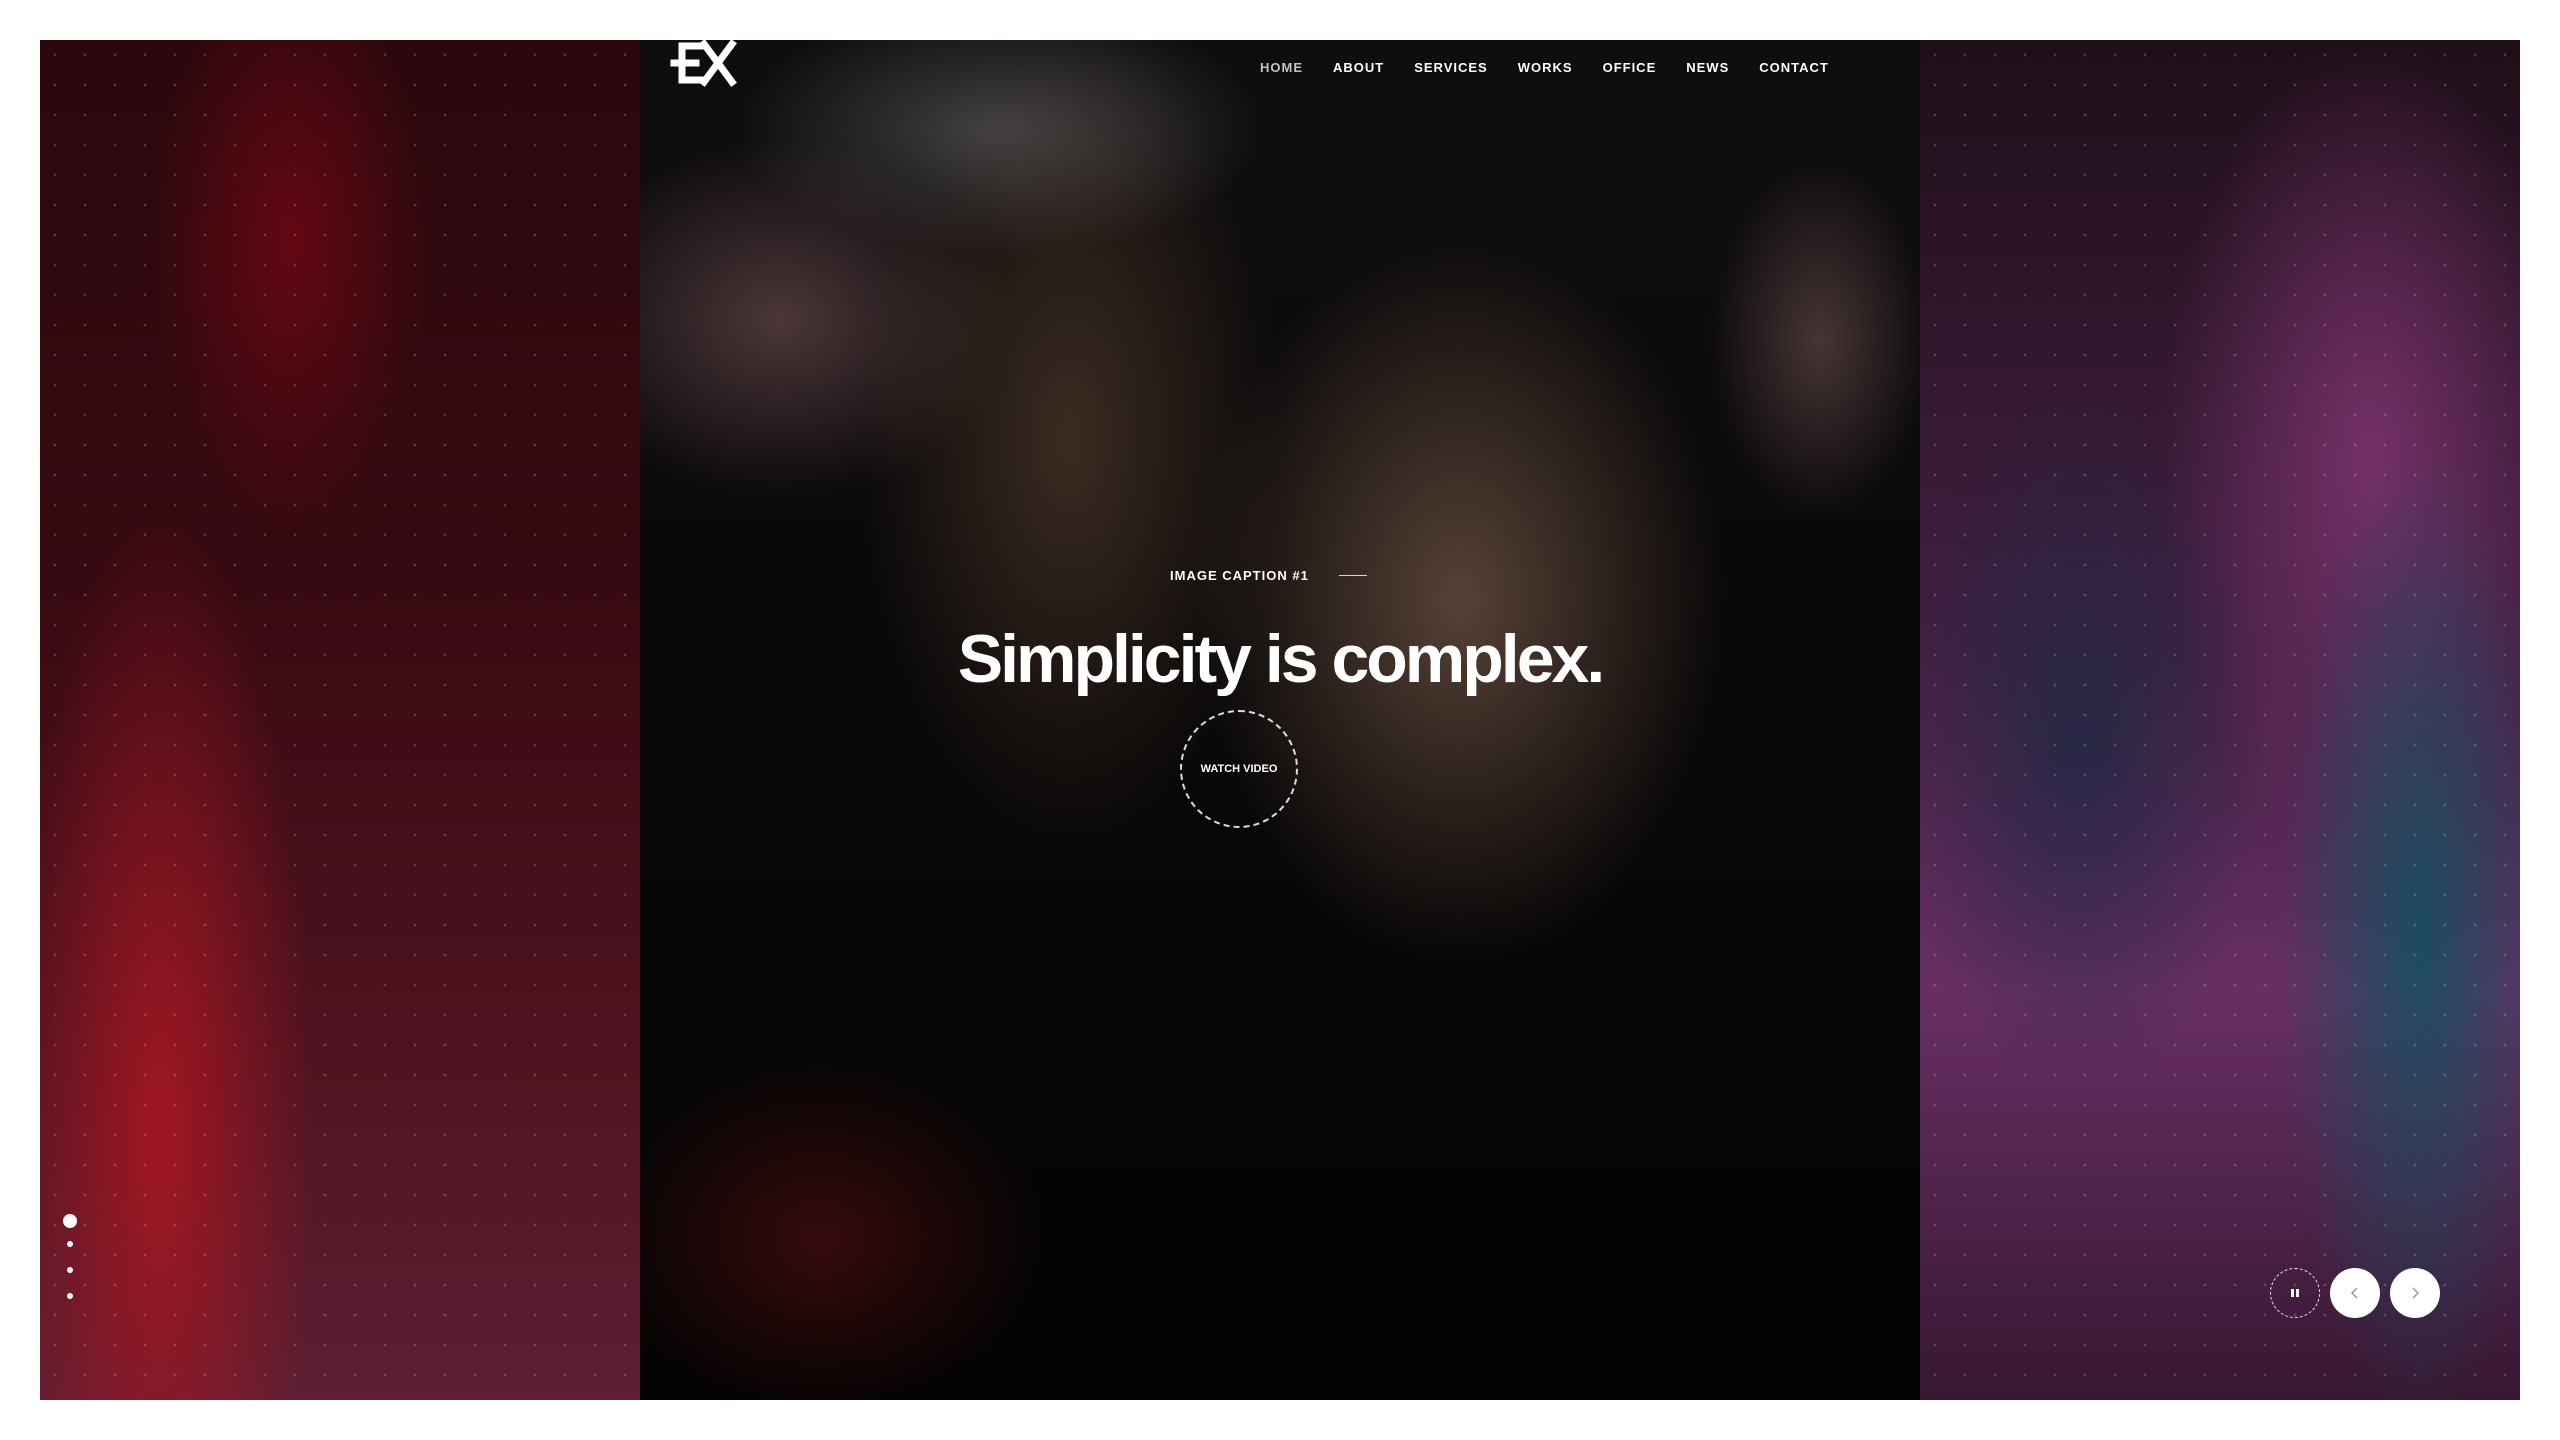 The width and height of the screenshot is (2560, 1440). I want to click on chevron-right-icon, so click(2416, 1293).